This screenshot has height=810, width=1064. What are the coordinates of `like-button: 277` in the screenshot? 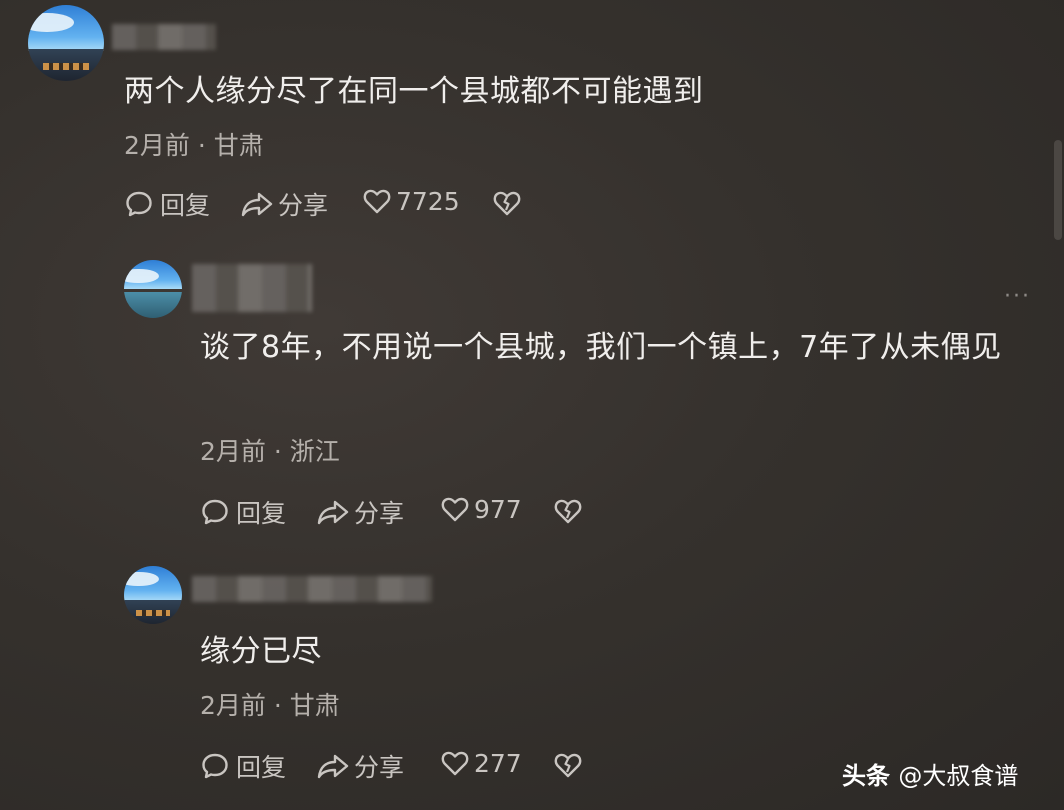 It's located at (481, 763).